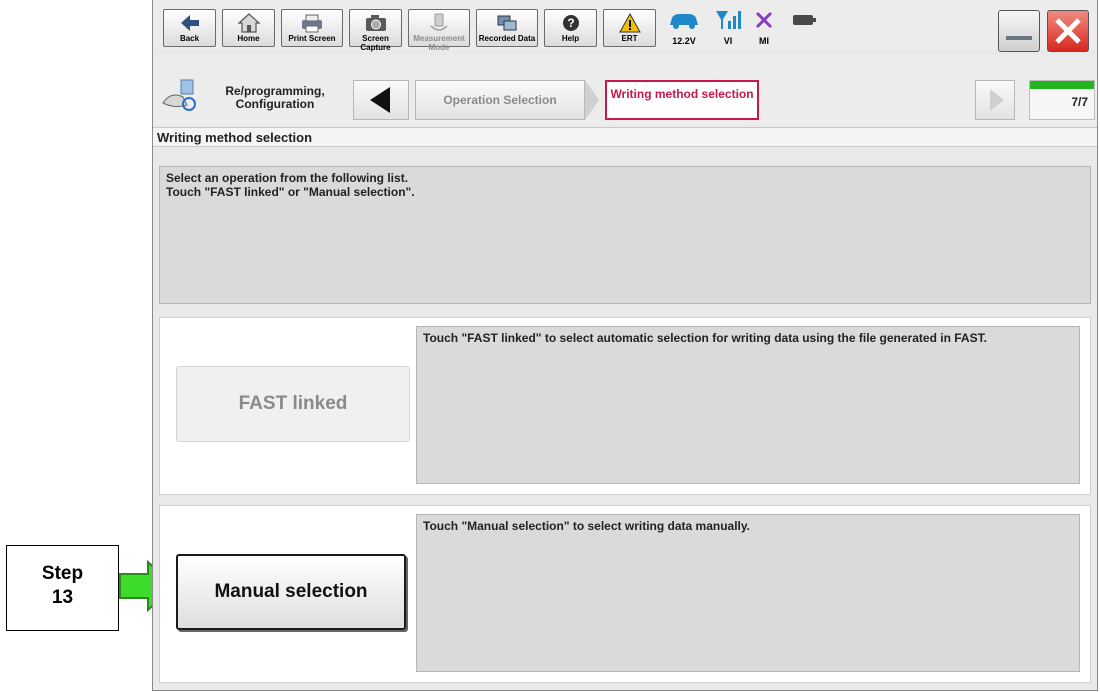  I want to click on vi-status: VI, so click(728, 29).